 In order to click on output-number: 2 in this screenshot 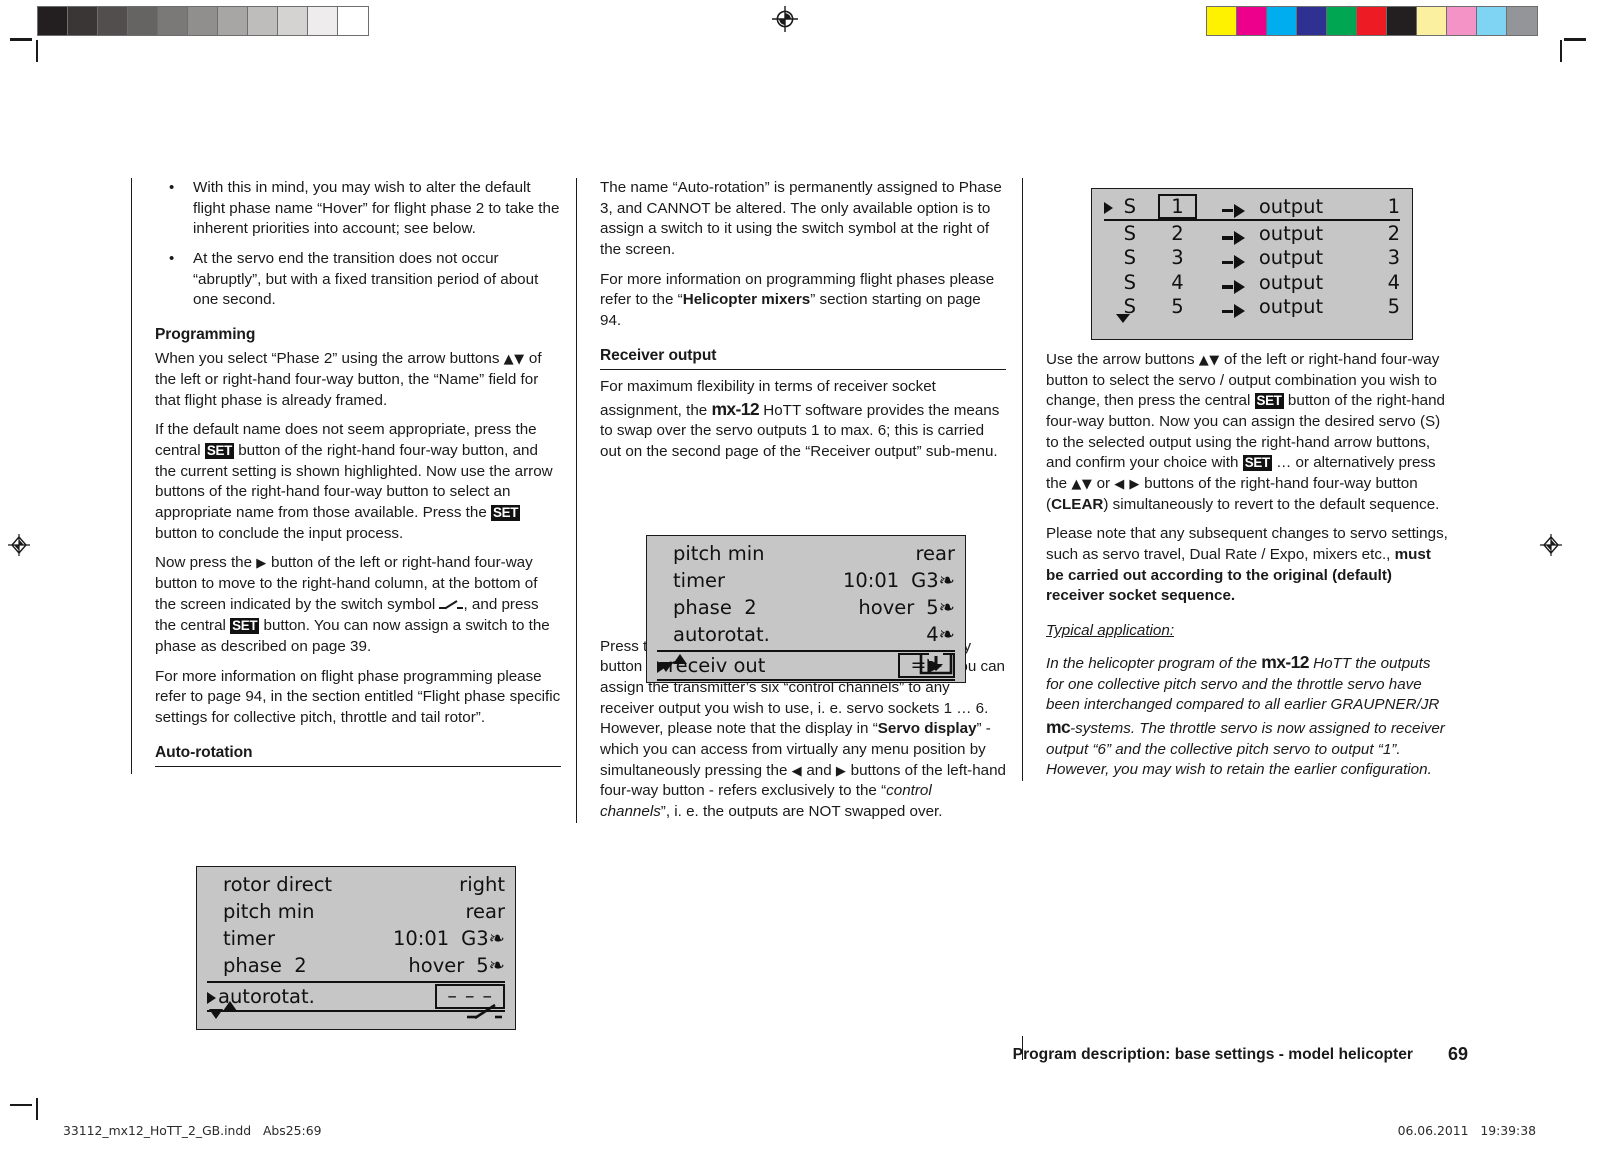, I will do `click(1393, 233)`.